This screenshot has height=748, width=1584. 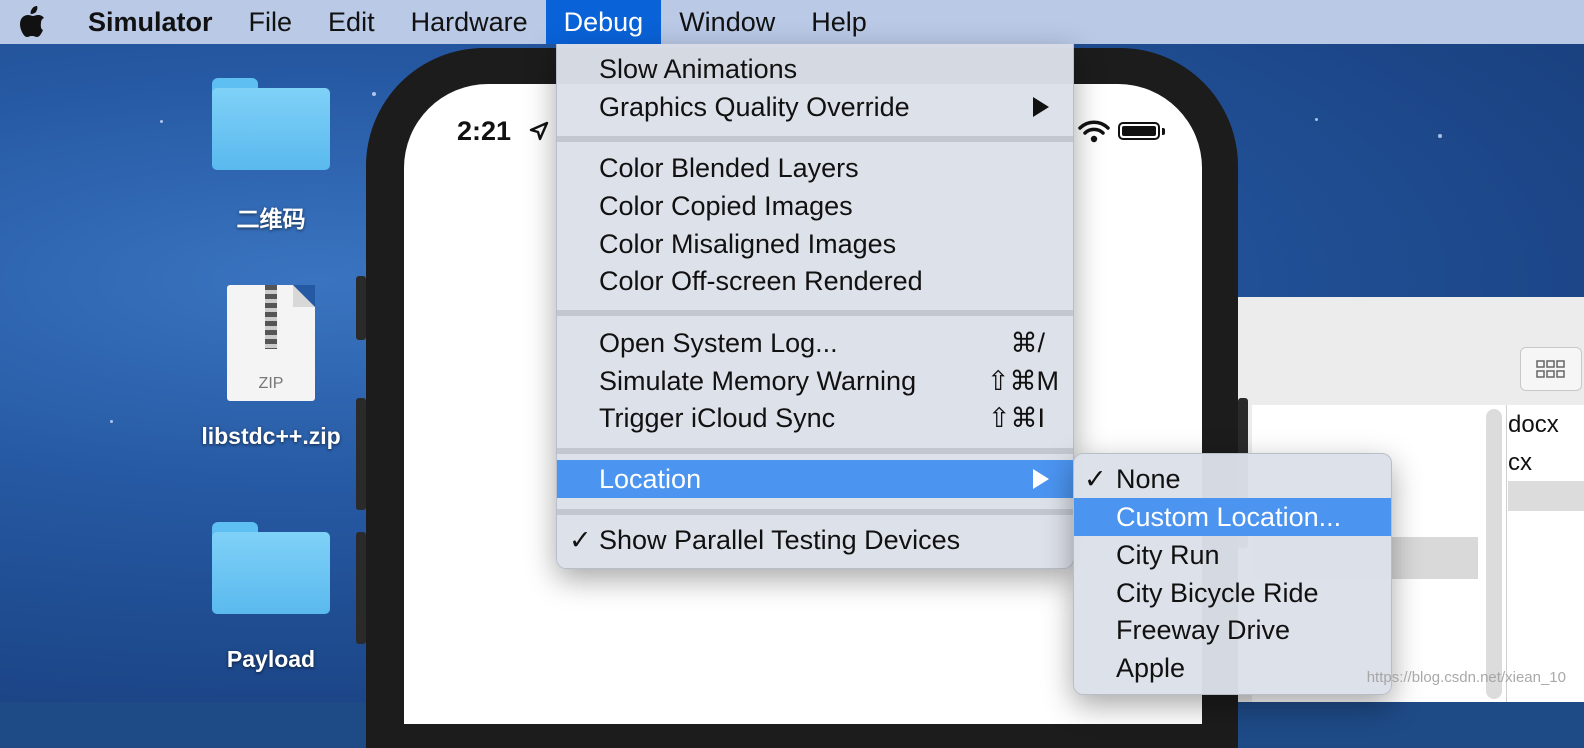 I want to click on battery-tip, so click(x=1163, y=131).